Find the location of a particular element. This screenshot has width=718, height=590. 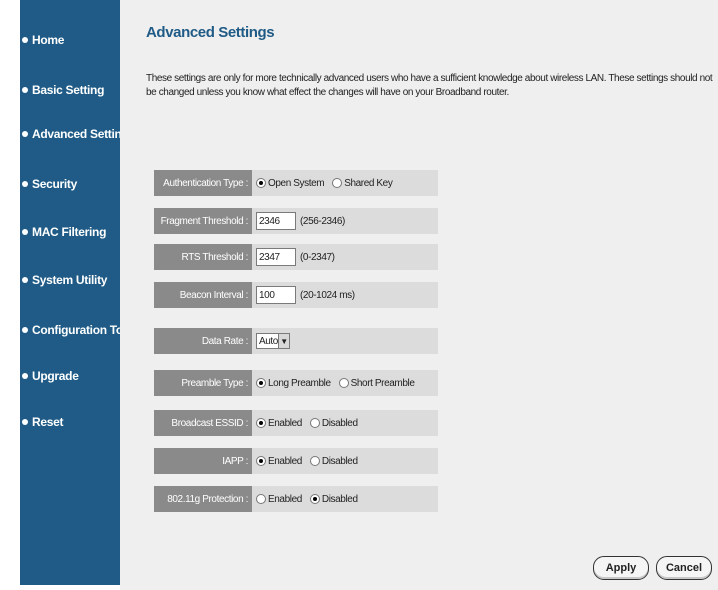

sidebar-item-label: System Utility is located at coordinates (70, 280).